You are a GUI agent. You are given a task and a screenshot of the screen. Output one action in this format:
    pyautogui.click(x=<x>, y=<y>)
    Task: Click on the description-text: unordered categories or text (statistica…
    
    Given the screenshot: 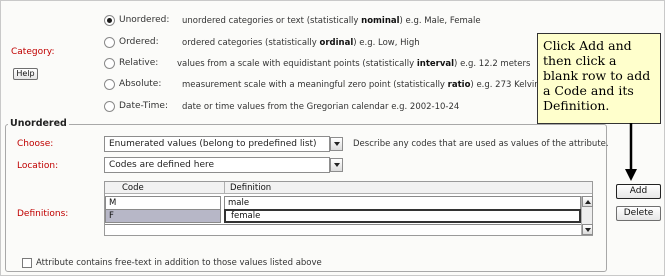 What is the action you would take?
    pyautogui.click(x=272, y=21)
    